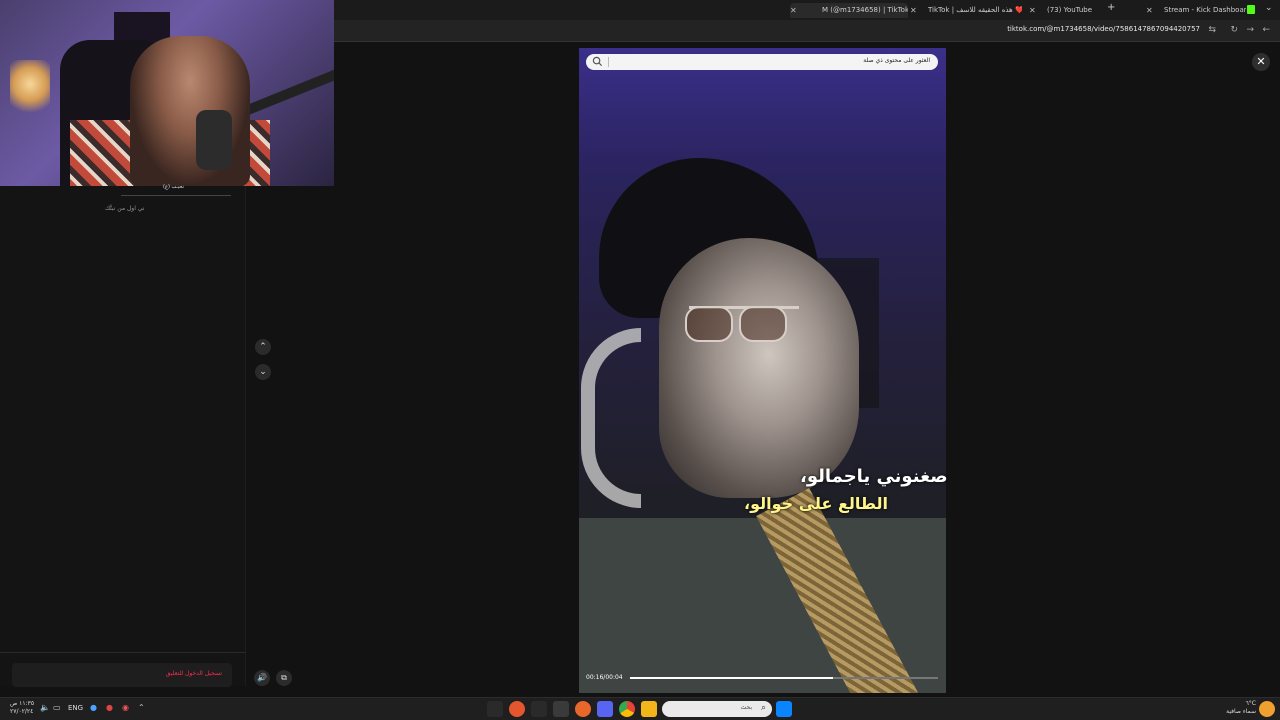 This screenshot has width=1280, height=720. I want to click on discord-icon, so click(605, 709).